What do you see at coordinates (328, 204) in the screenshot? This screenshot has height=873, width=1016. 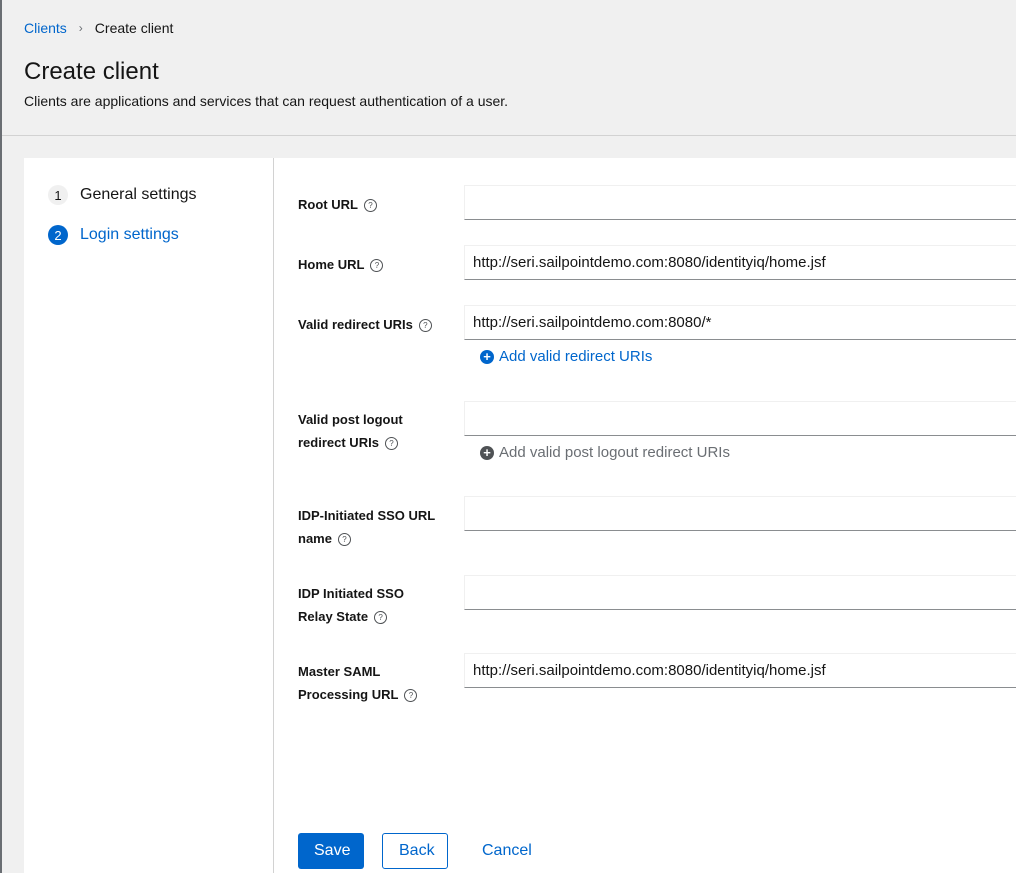 I see `root-url-label-text: Root URL` at bounding box center [328, 204].